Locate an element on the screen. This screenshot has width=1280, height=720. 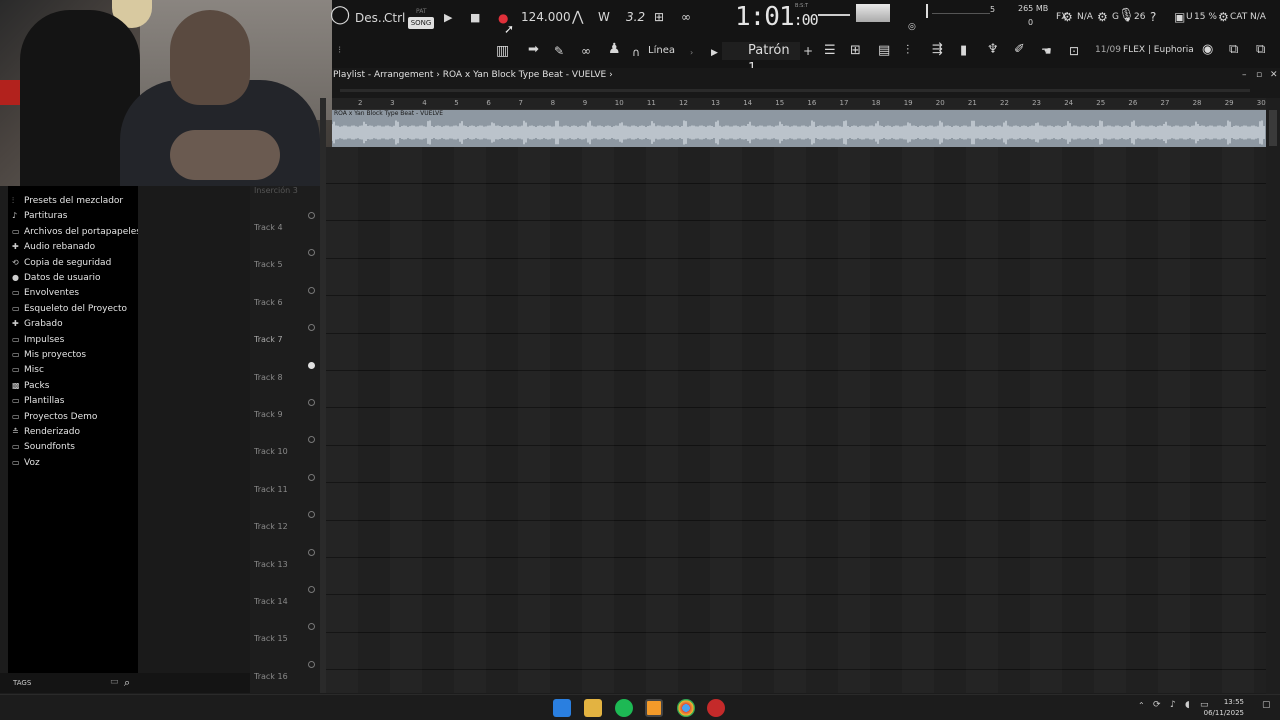
track-label: Track 7 is located at coordinates (268, 339).